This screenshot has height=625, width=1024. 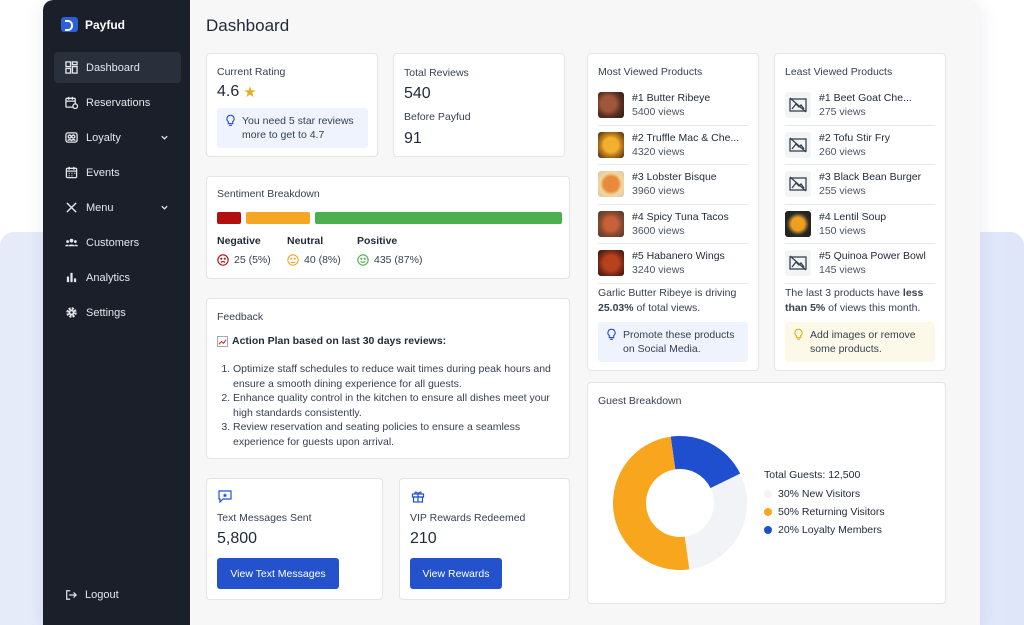 I want to click on neutral-face-icon, so click(x=293, y=260).